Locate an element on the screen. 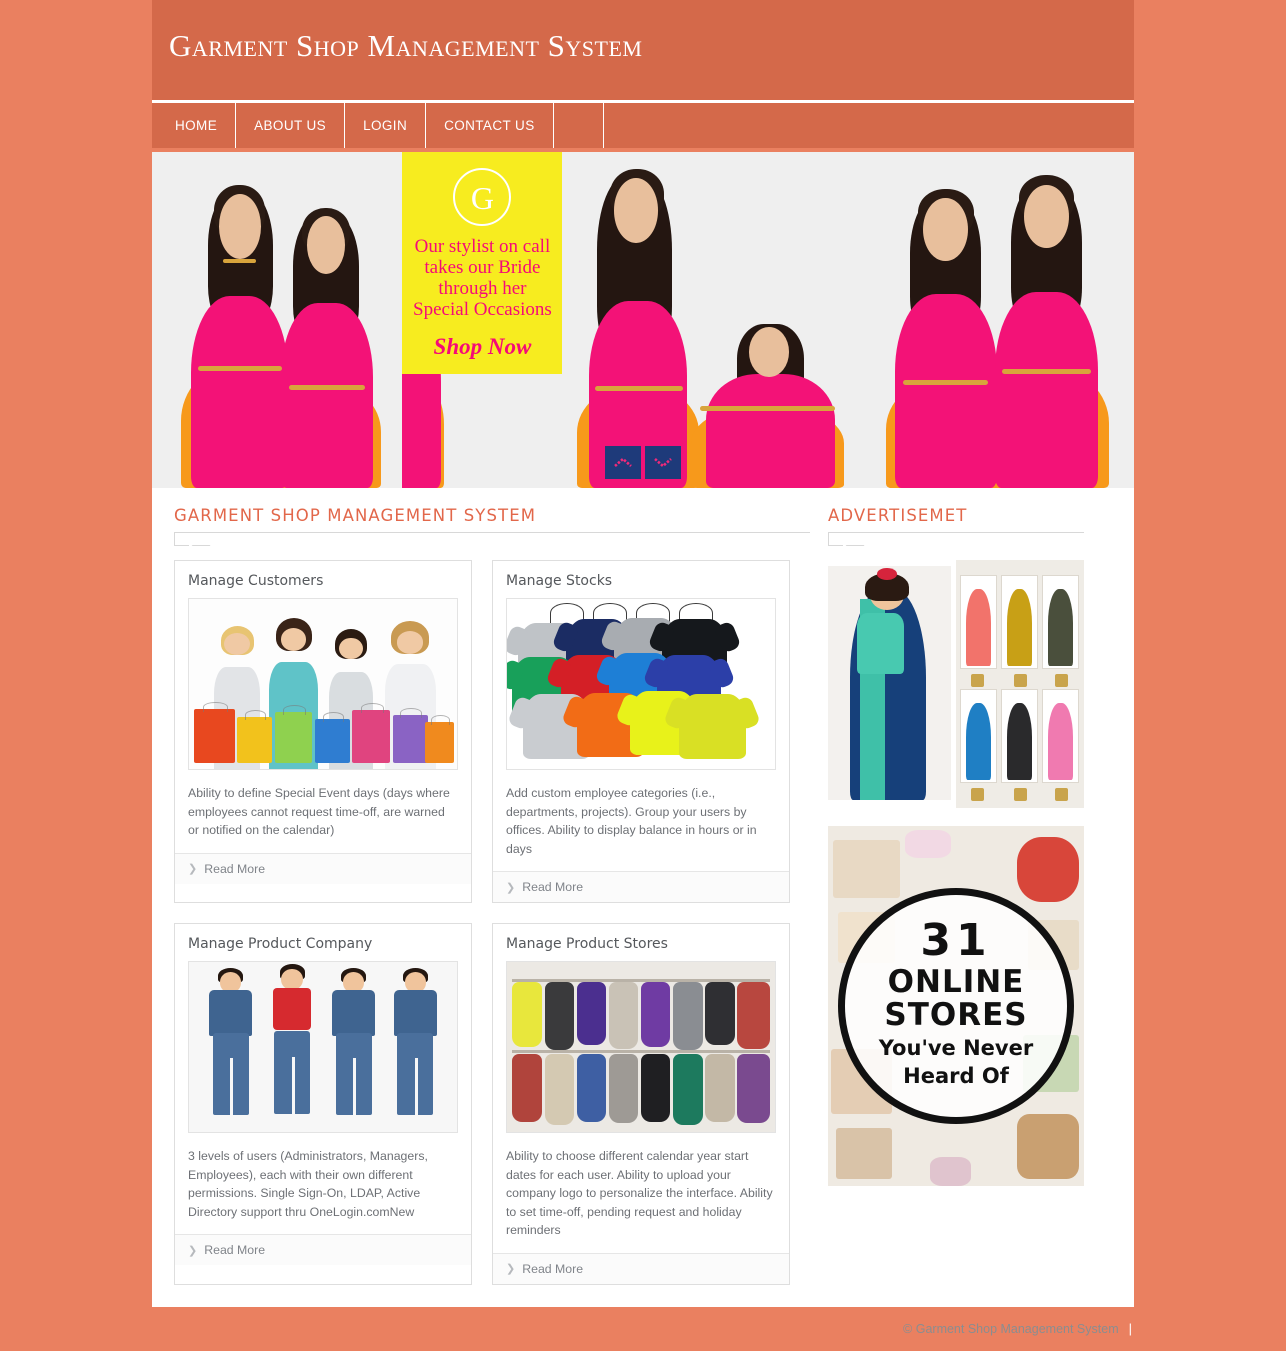  nav-item-about-us: ABOUT US is located at coordinates (291, 125).